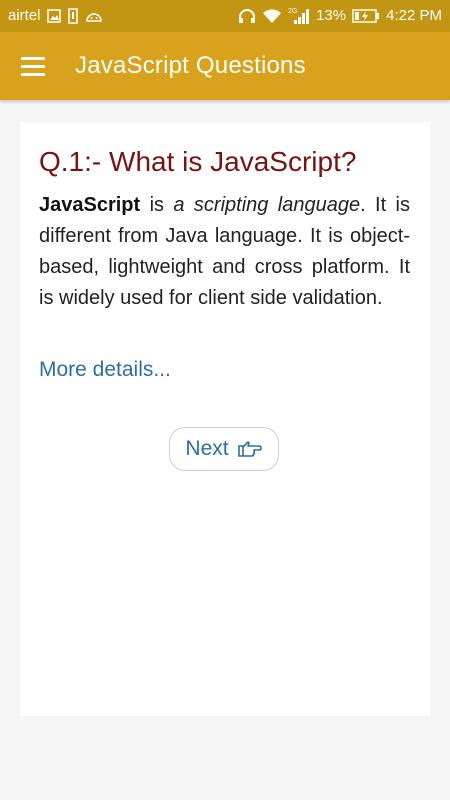  What do you see at coordinates (292, 11) in the screenshot?
I see `network-type: 2G` at bounding box center [292, 11].